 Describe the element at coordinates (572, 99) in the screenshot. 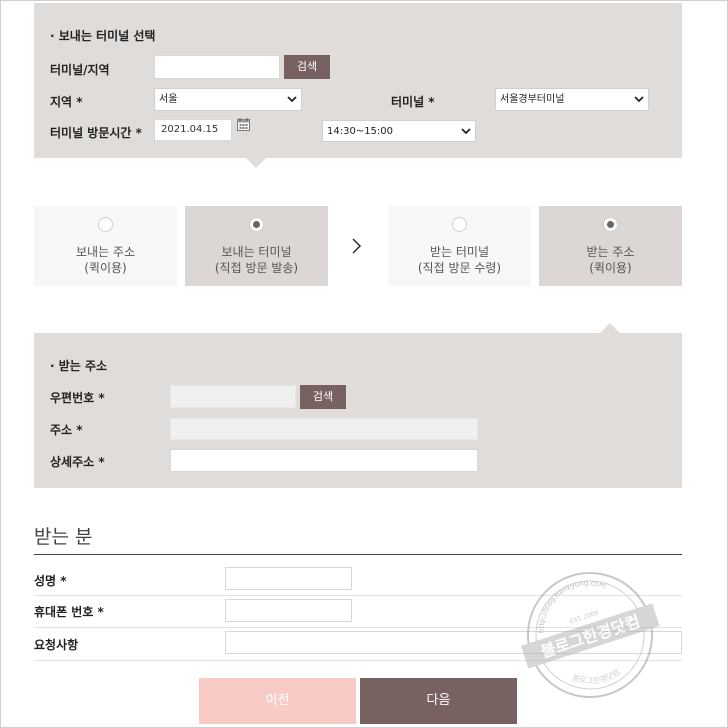

I see `terminal-select: 서울경부터미널` at that location.